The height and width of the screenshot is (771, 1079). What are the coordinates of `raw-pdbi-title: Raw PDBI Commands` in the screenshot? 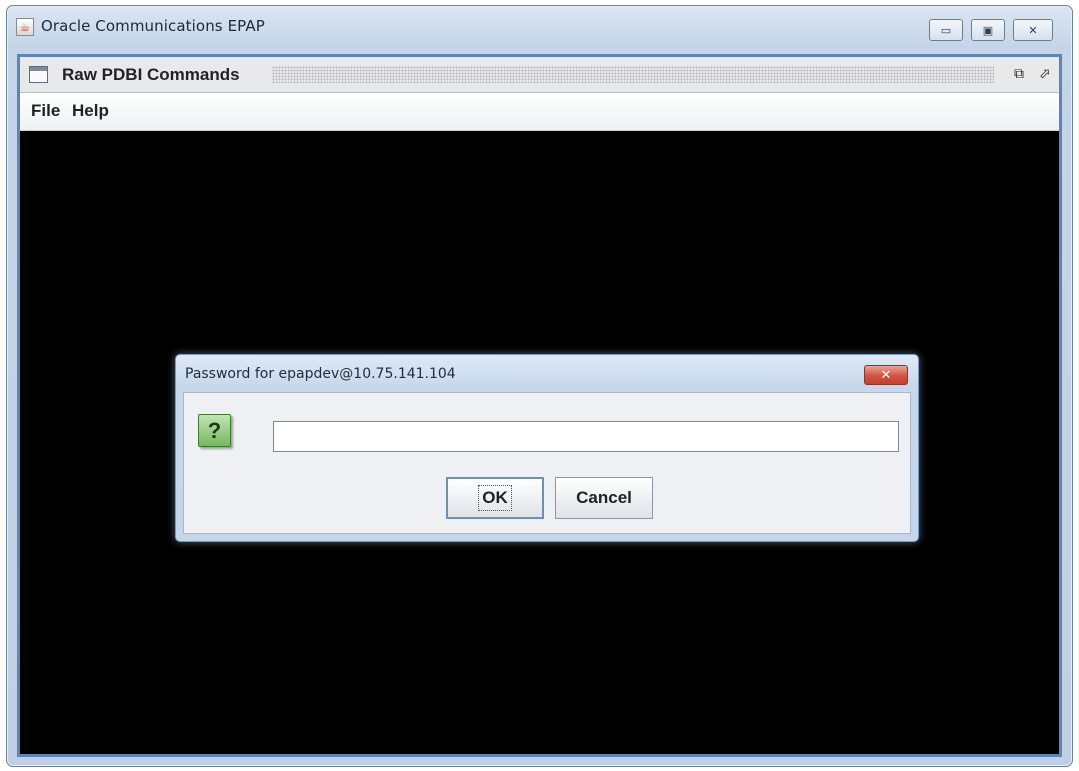 It's located at (151, 74).